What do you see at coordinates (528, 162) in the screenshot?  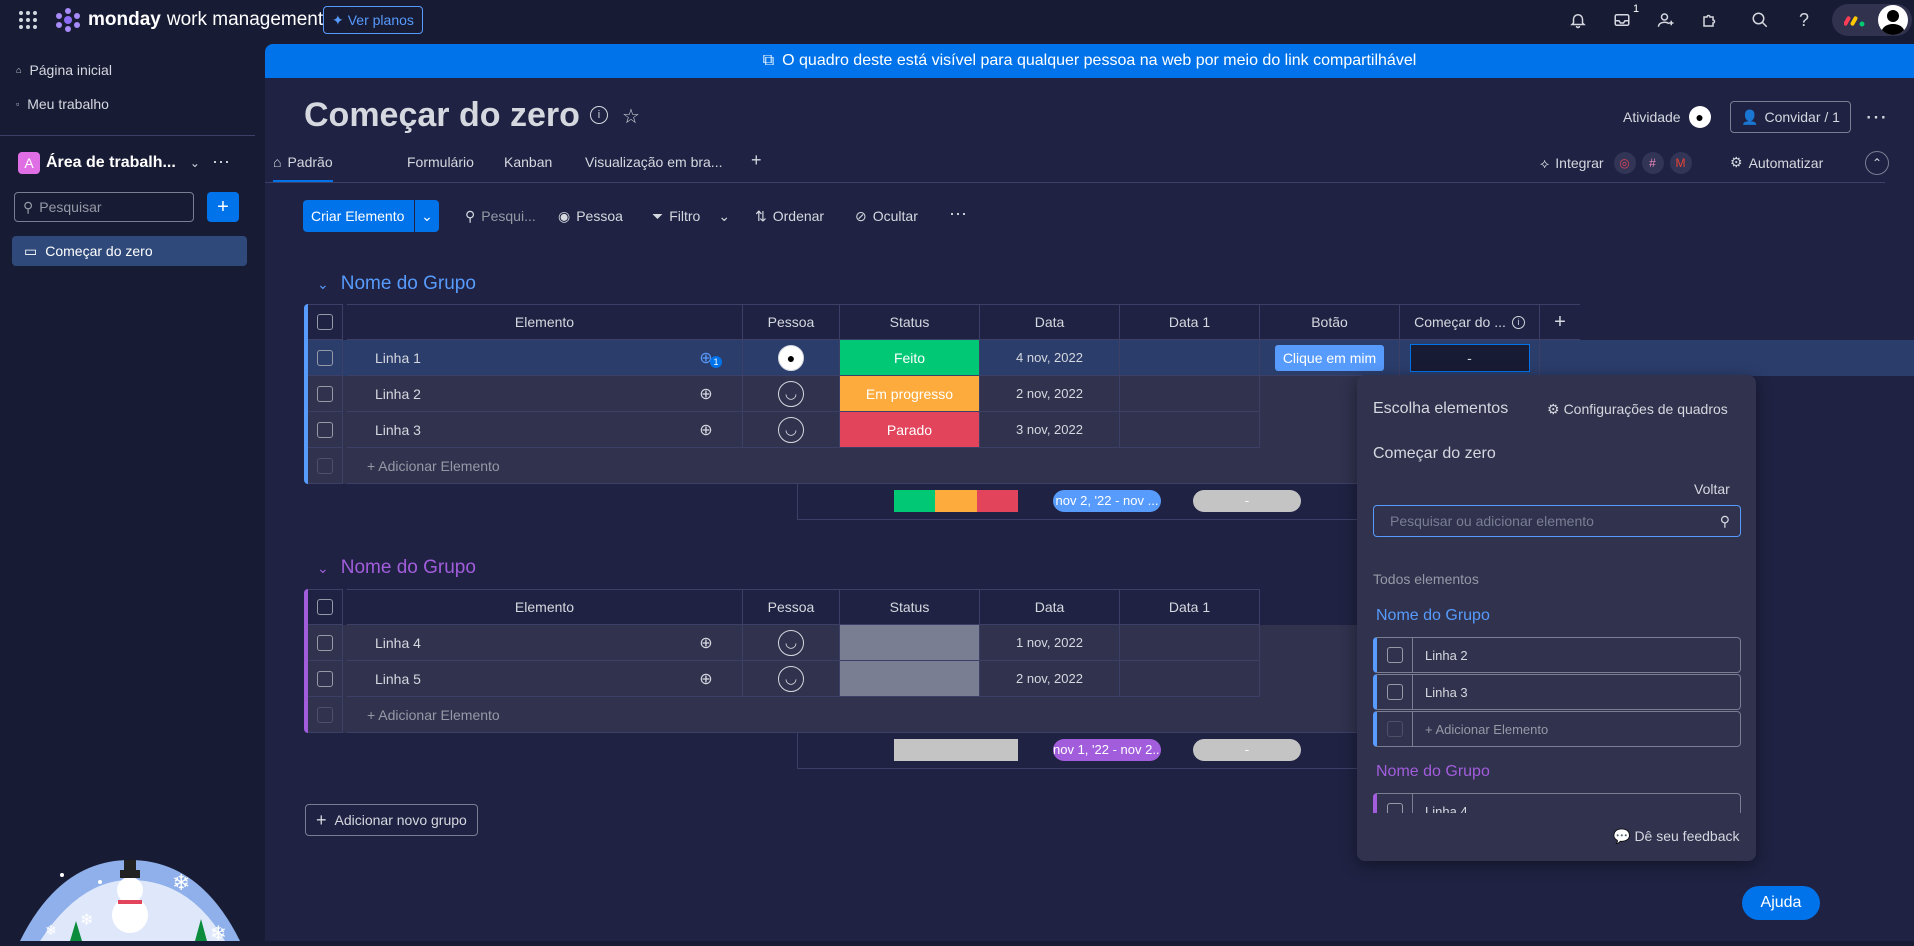 I see `tab-kanban: Kanban` at bounding box center [528, 162].